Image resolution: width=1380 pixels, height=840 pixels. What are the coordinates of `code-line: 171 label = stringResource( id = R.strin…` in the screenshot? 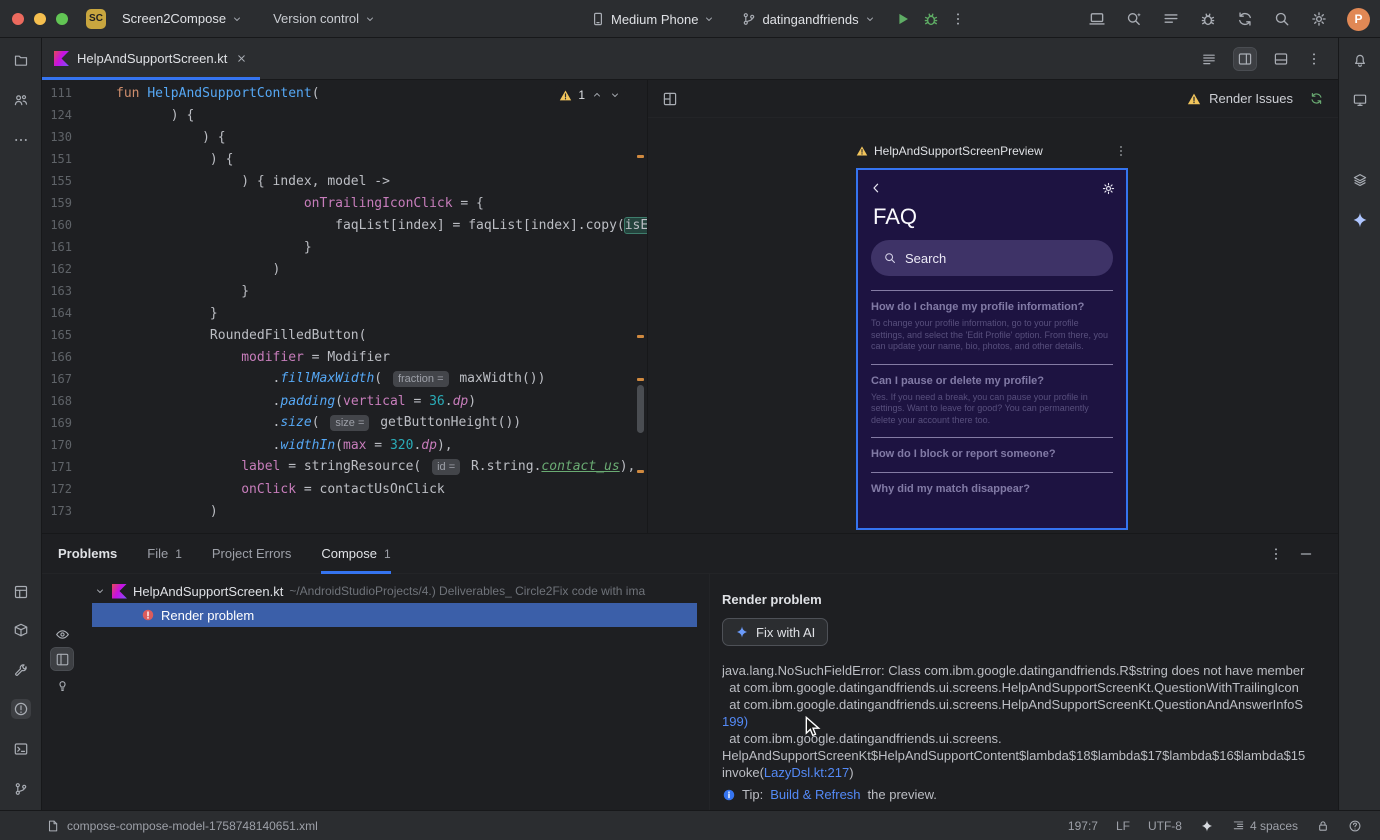 It's located at (344, 467).